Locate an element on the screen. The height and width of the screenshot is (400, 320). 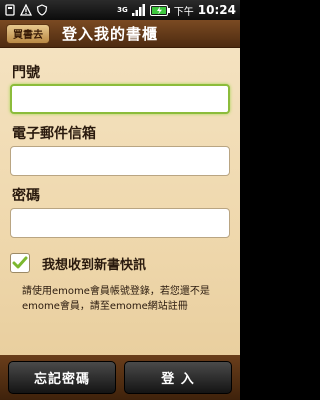
network-type: 3G is located at coordinates (122, 9).